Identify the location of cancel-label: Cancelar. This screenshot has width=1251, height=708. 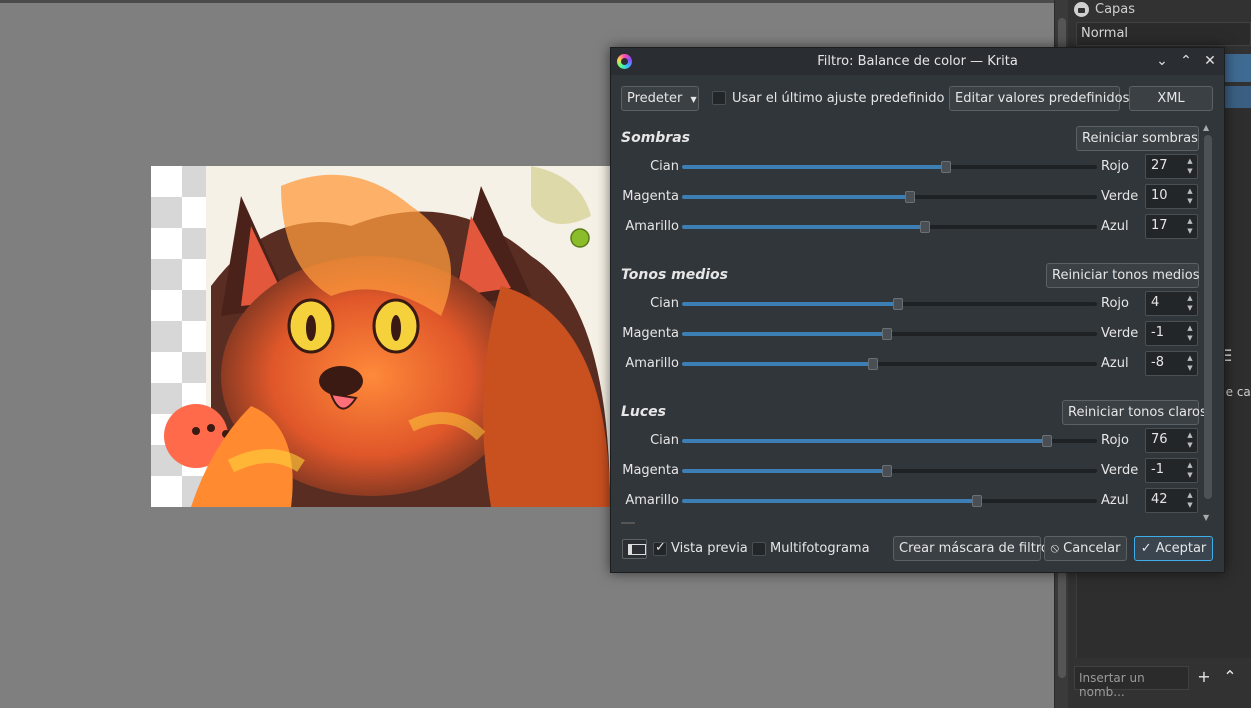
(1092, 548).